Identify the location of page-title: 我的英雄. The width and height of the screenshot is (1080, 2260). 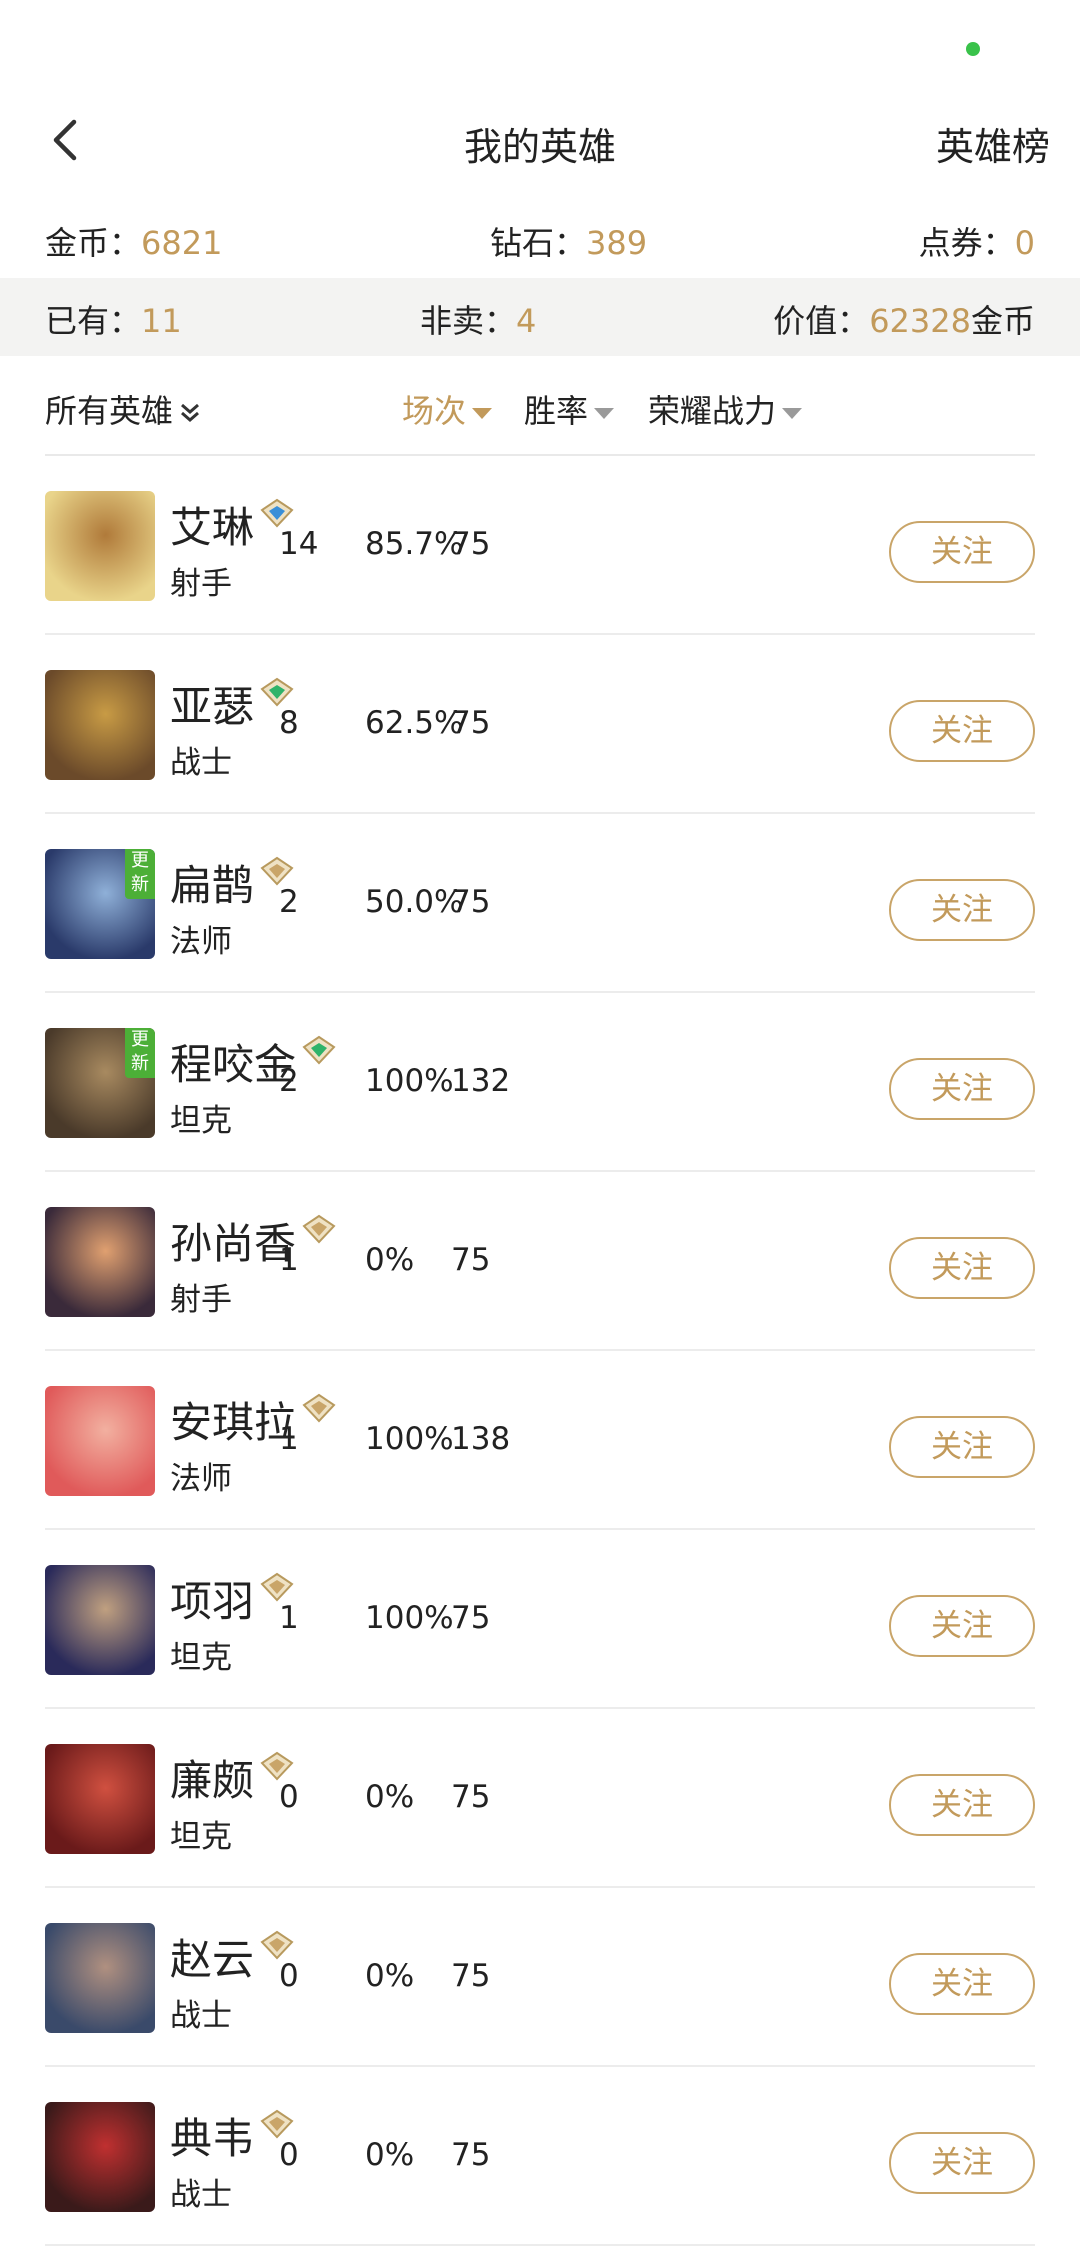
(539, 147).